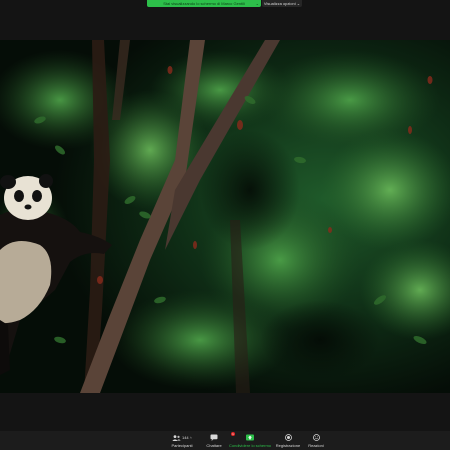 This screenshot has width=450, height=450. I want to click on participants-label: Partecipanti, so click(182, 445).